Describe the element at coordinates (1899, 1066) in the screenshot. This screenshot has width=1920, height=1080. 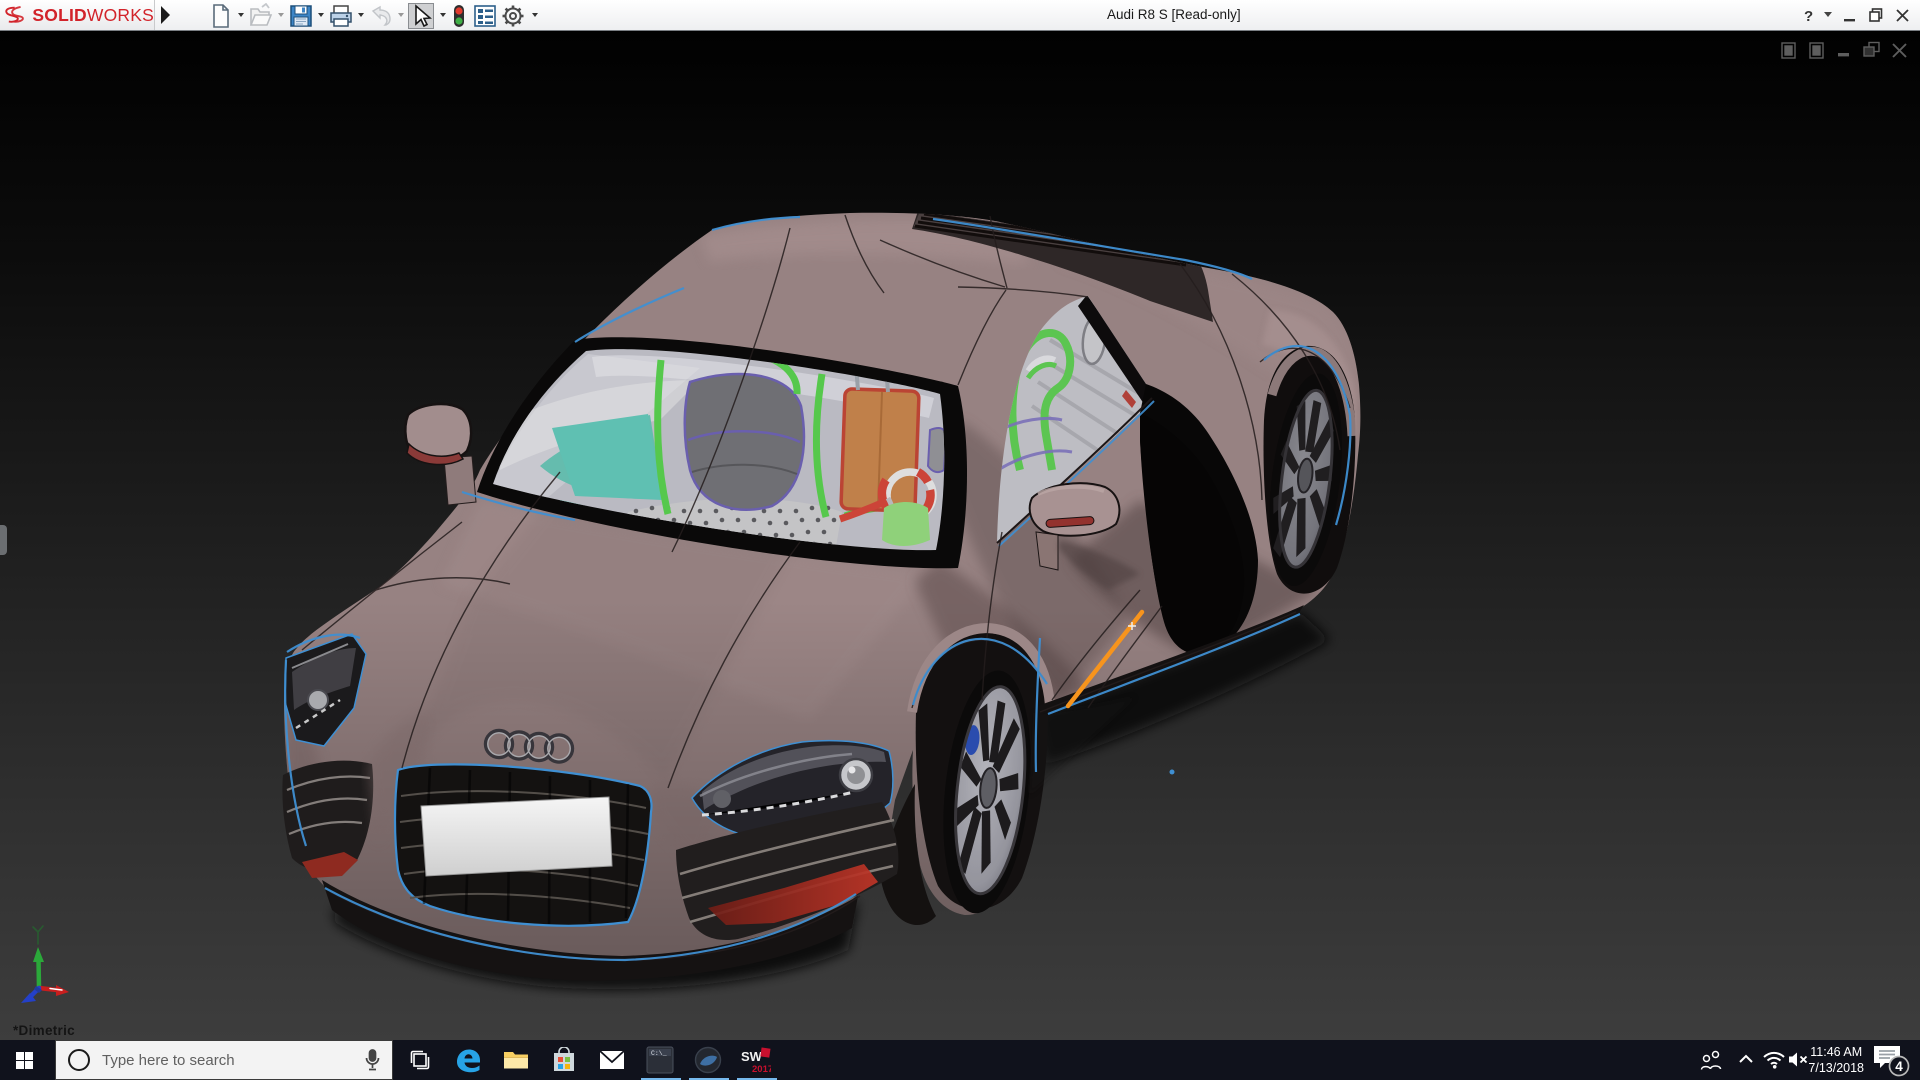
I see `svg-text: 4` at that location.